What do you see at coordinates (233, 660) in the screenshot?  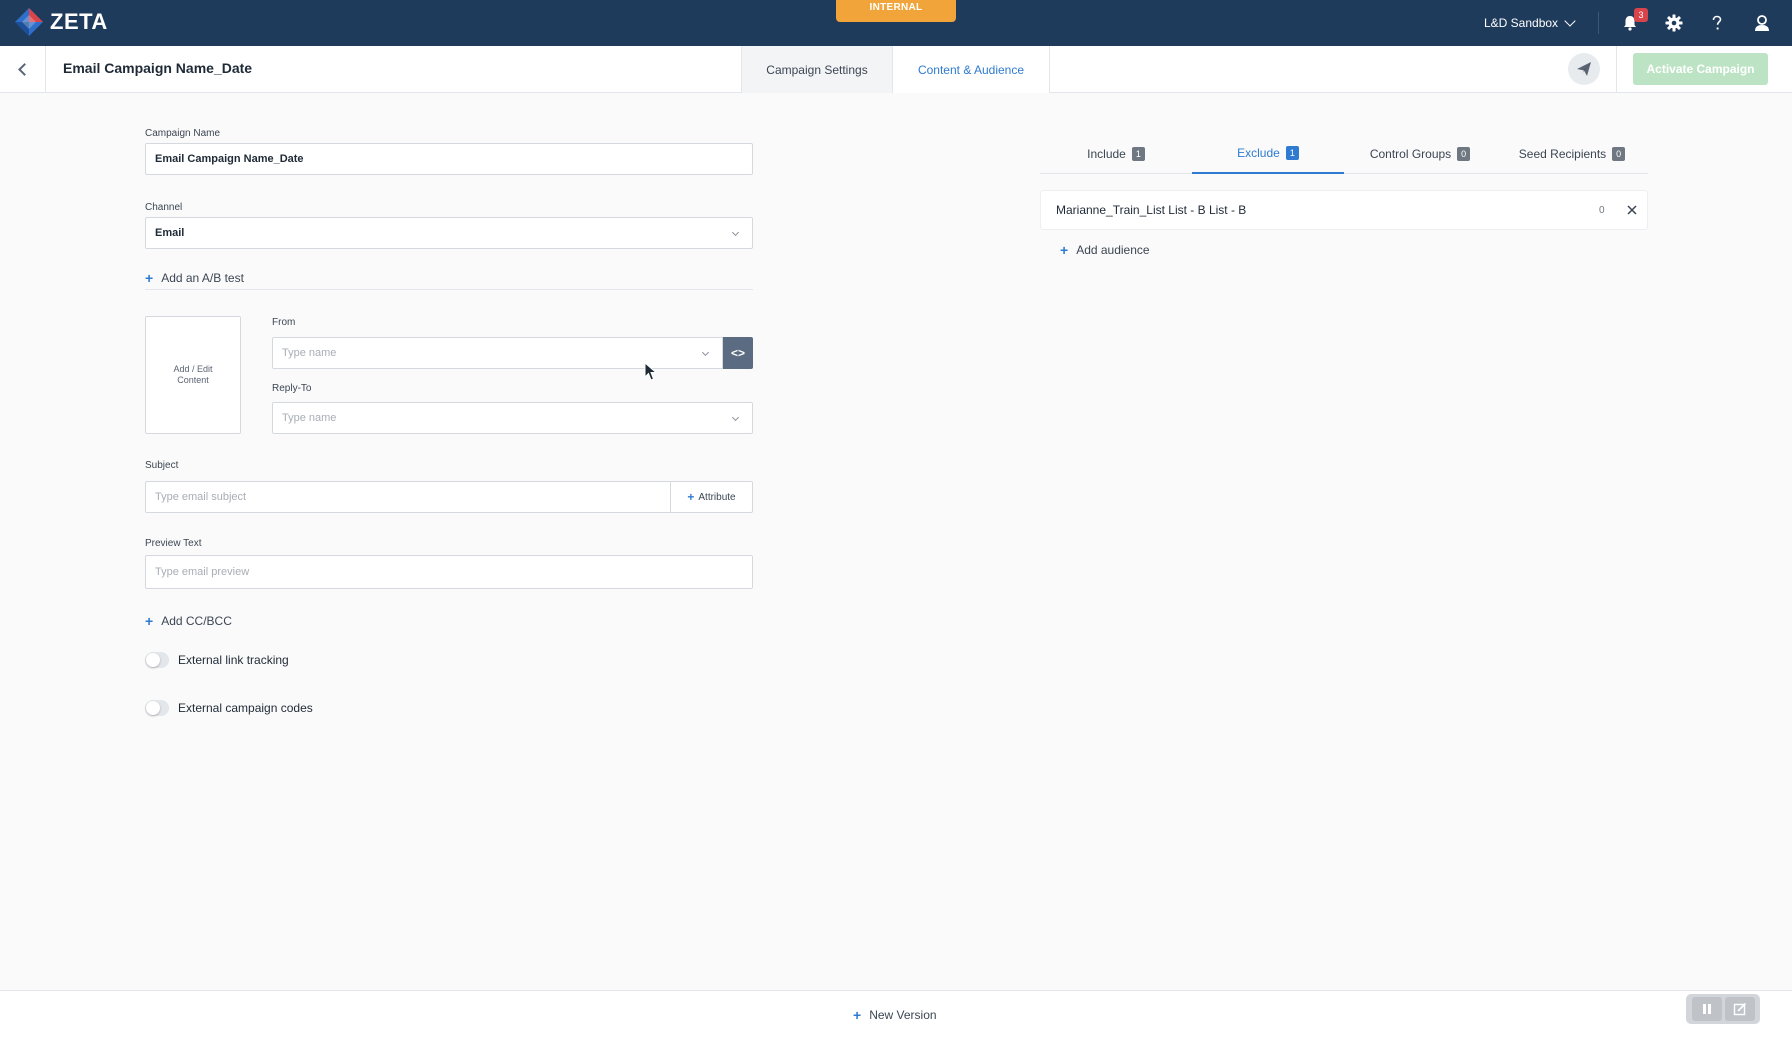 I see `external-link-tracking-label: External link tracking` at bounding box center [233, 660].